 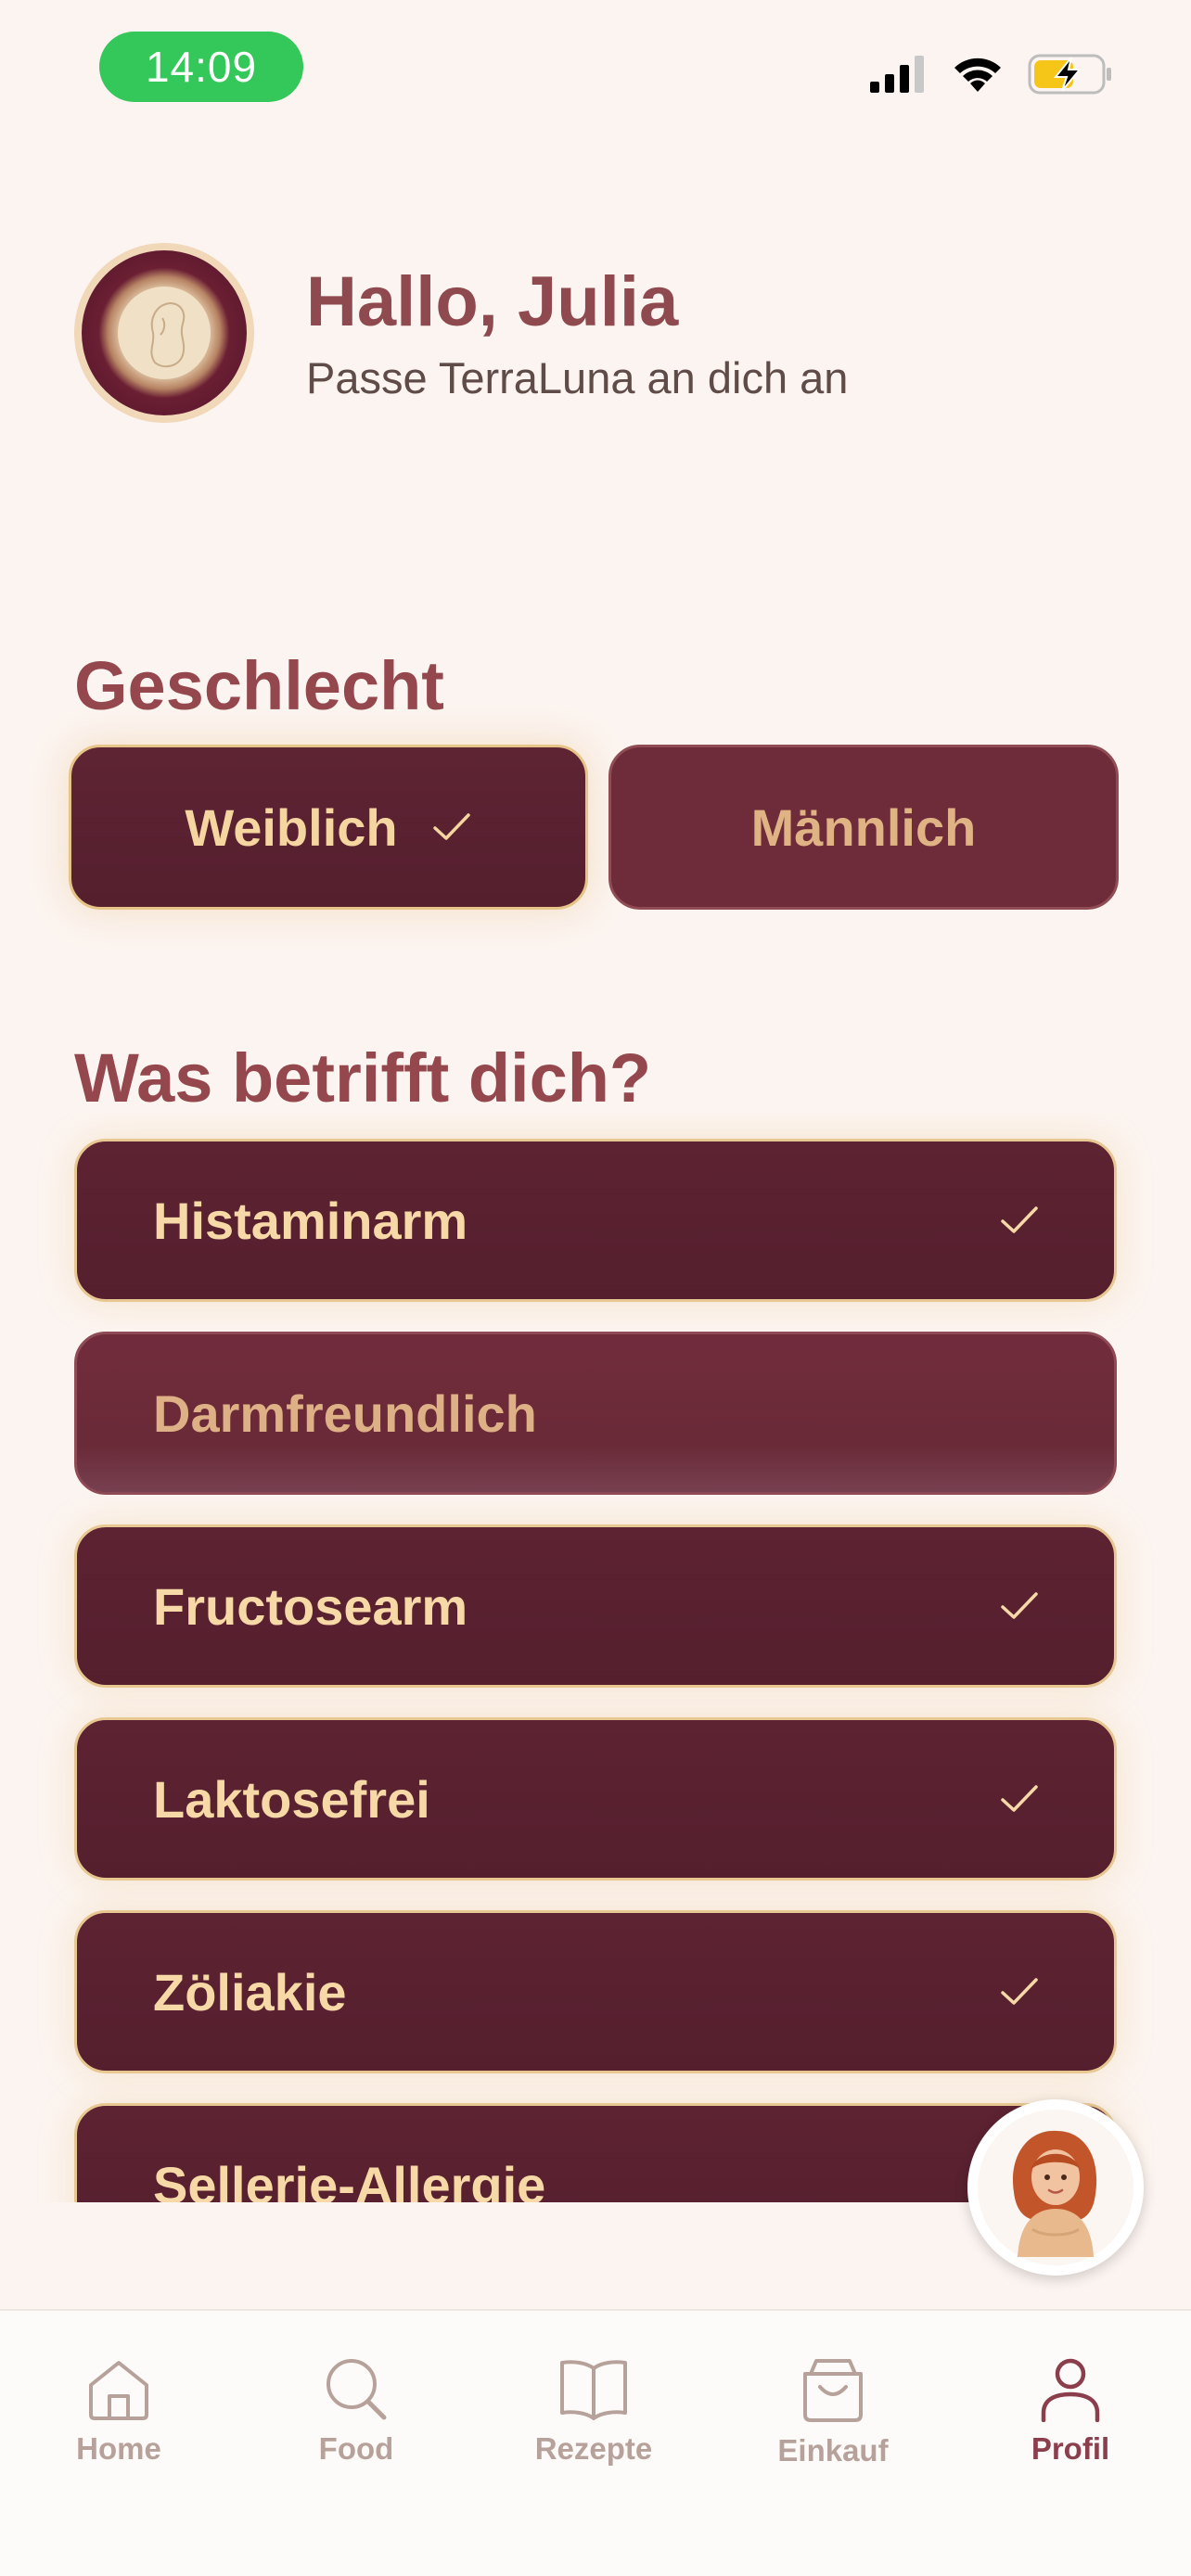 I want to click on battery-charging-icon, so click(x=1069, y=74).